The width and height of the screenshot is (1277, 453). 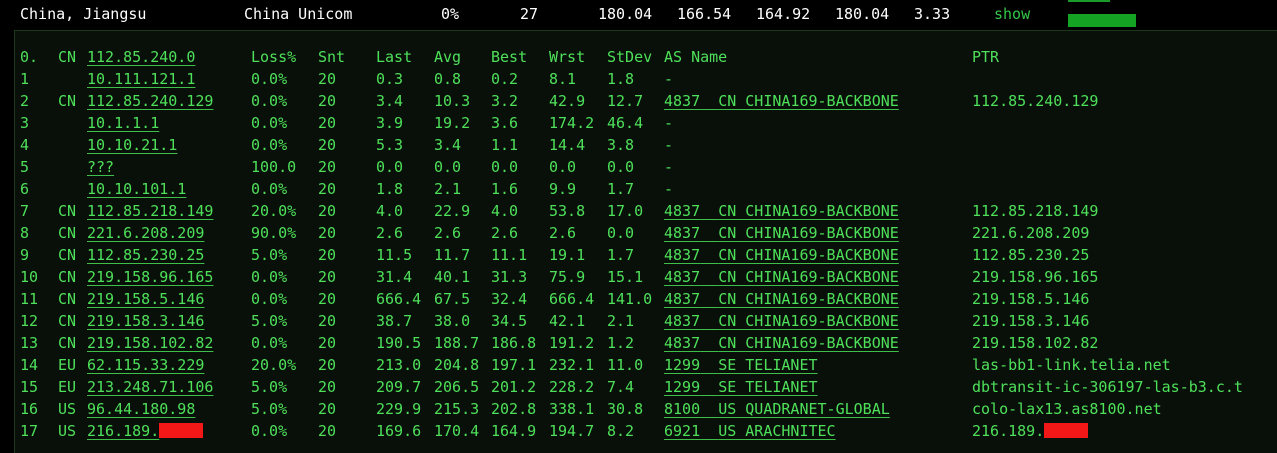 I want to click on worst-value: 0.0, so click(x=563, y=167).